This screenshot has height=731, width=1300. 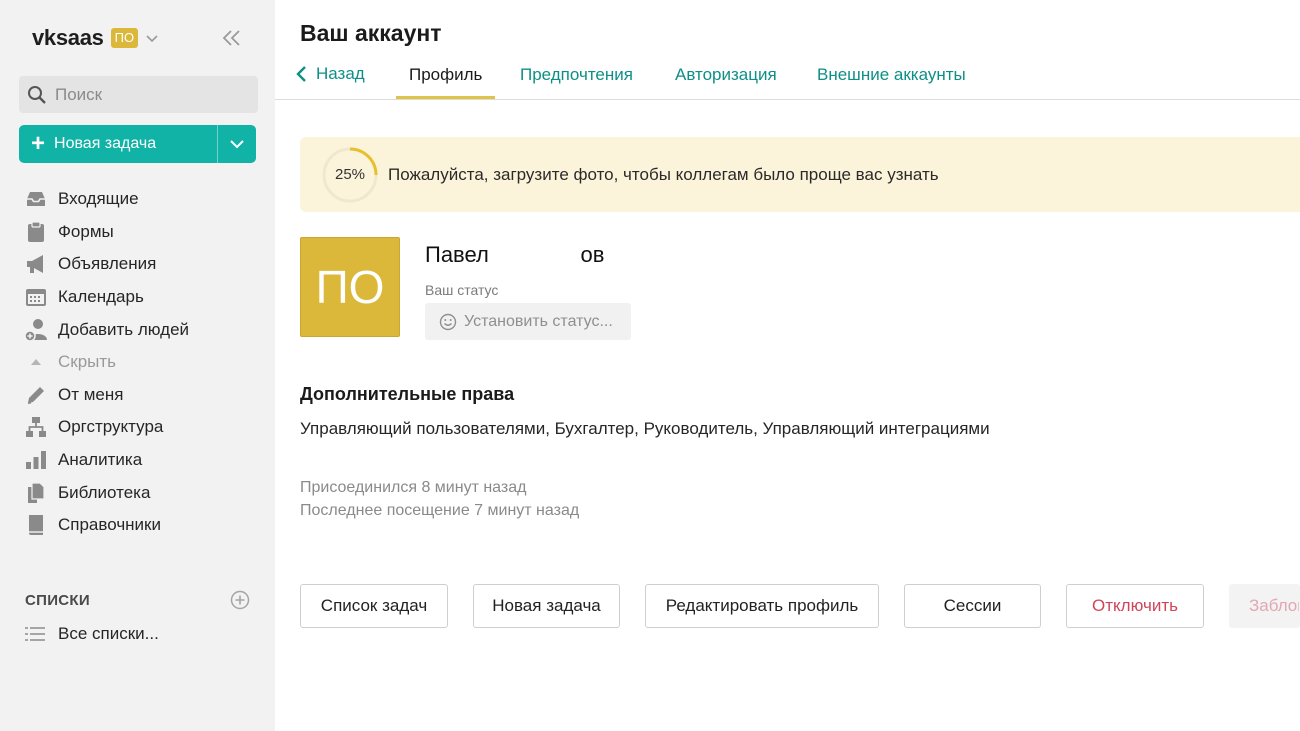 I want to click on sidebar-item-label: Календарь, so click(x=101, y=297).